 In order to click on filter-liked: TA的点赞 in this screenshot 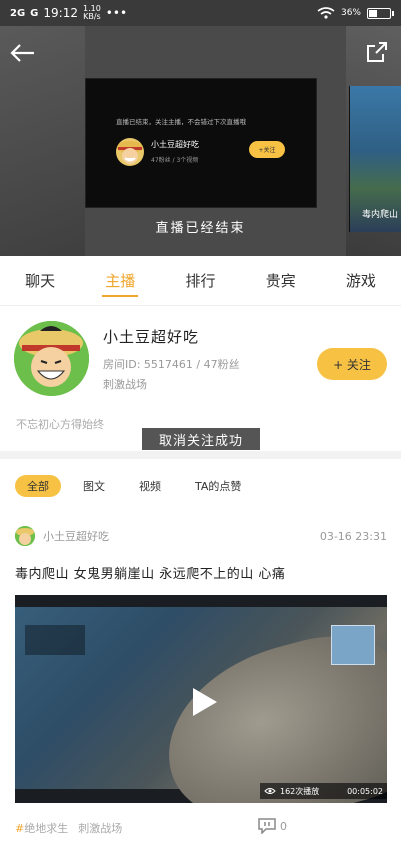, I will do `click(218, 486)`.